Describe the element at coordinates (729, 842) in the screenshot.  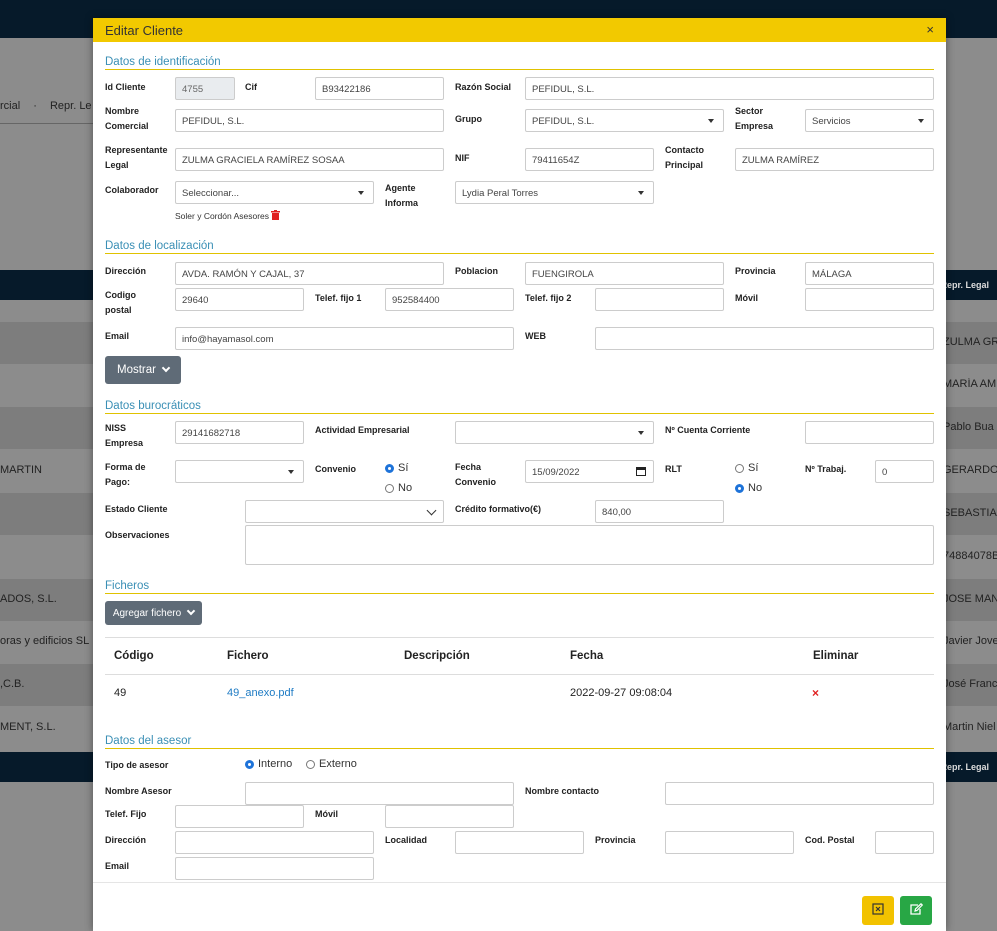
I see `provincia-asesor-field` at that location.